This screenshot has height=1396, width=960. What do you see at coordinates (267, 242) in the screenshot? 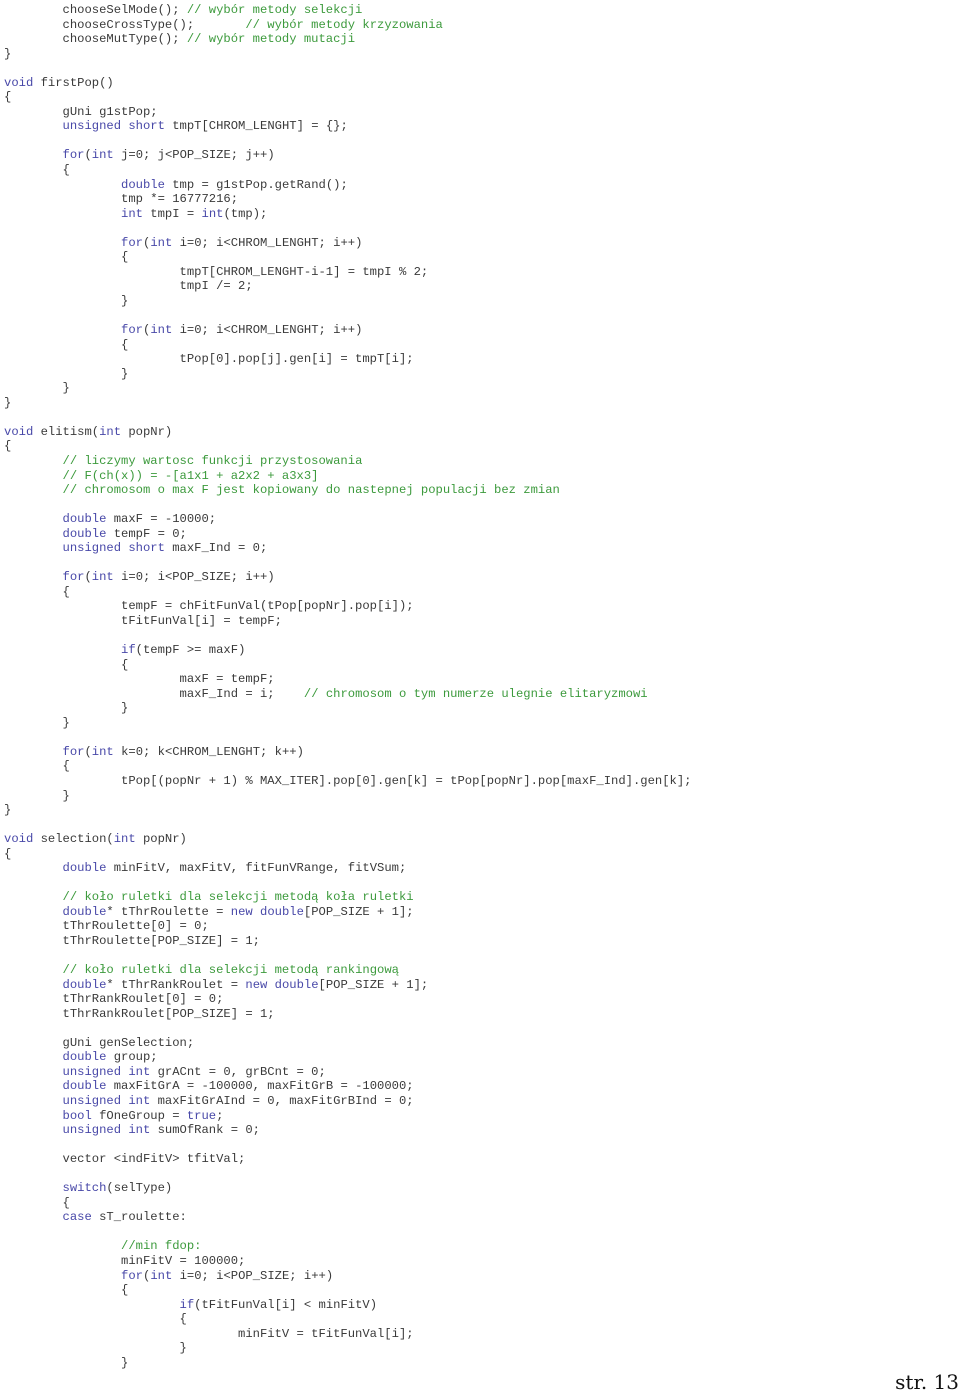
I see `code-text: i=0; i<CHROM_LENGHT; i++)` at bounding box center [267, 242].